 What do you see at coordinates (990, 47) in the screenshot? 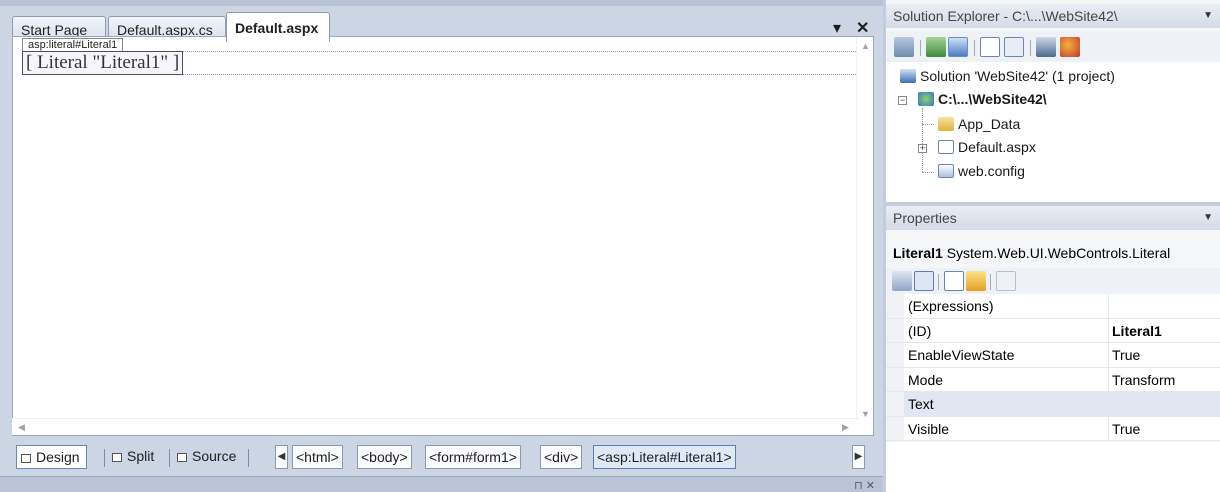
I see `view-code-icon` at bounding box center [990, 47].